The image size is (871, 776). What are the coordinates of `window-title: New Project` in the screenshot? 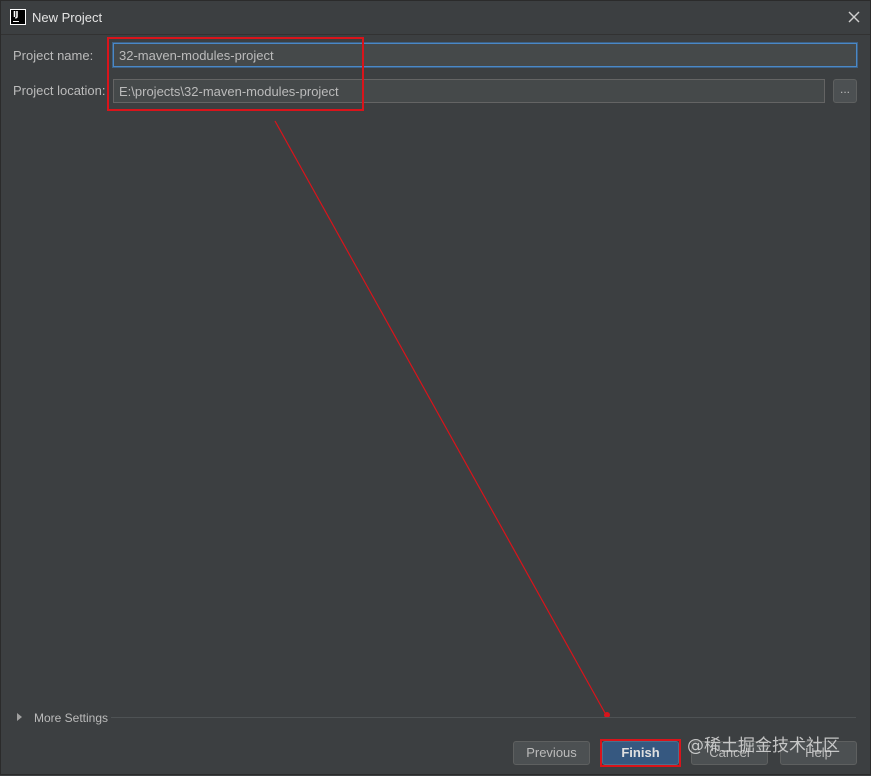 It's located at (67, 17).